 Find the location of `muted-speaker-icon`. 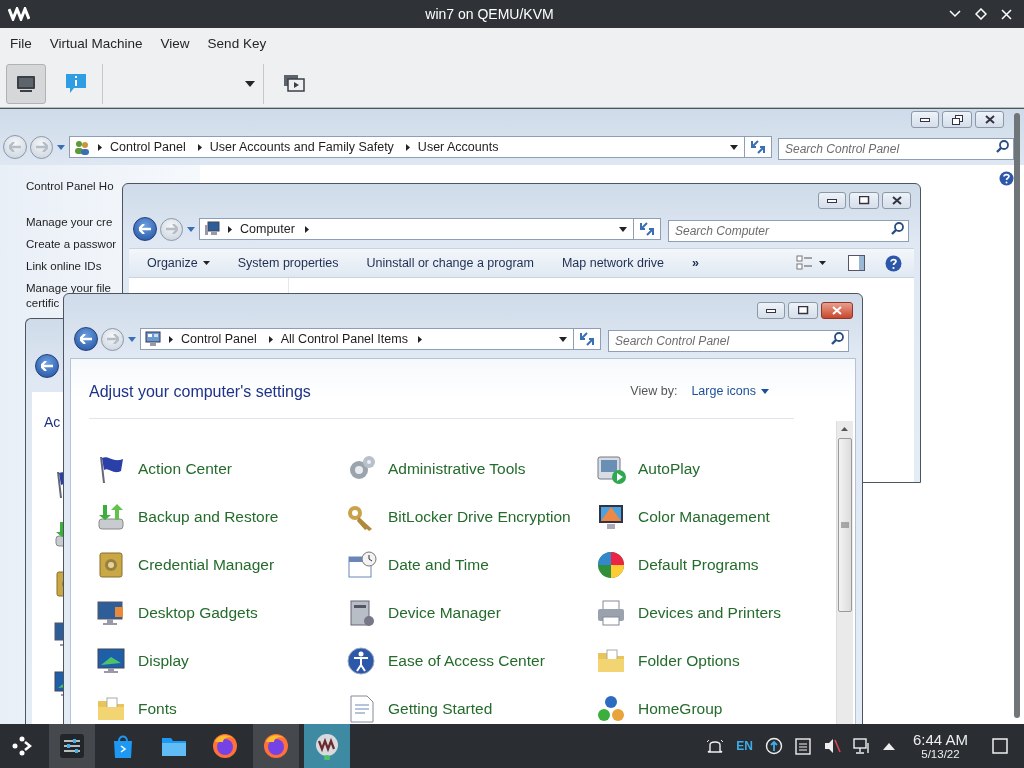

muted-speaker-icon is located at coordinates (831, 746).